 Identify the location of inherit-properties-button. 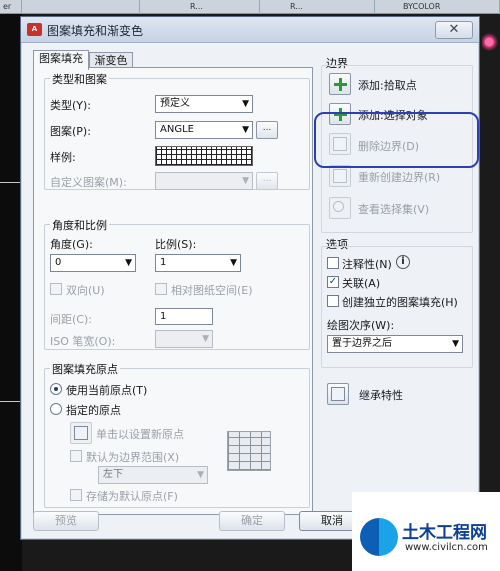
(338, 394).